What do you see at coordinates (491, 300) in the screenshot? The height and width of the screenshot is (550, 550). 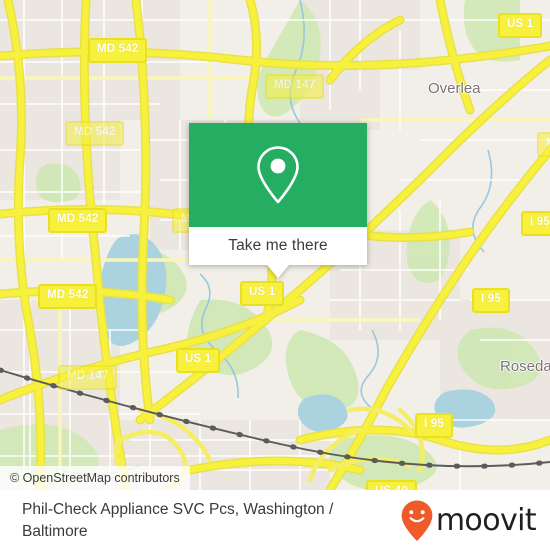 I see `road-shield-i95-b: I 95` at bounding box center [491, 300].